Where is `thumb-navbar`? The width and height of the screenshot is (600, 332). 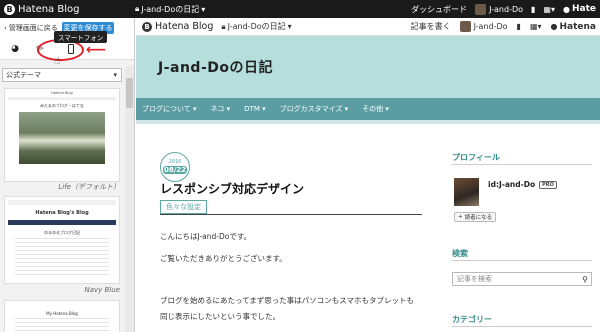 thumb-navbar is located at coordinates (62, 222).